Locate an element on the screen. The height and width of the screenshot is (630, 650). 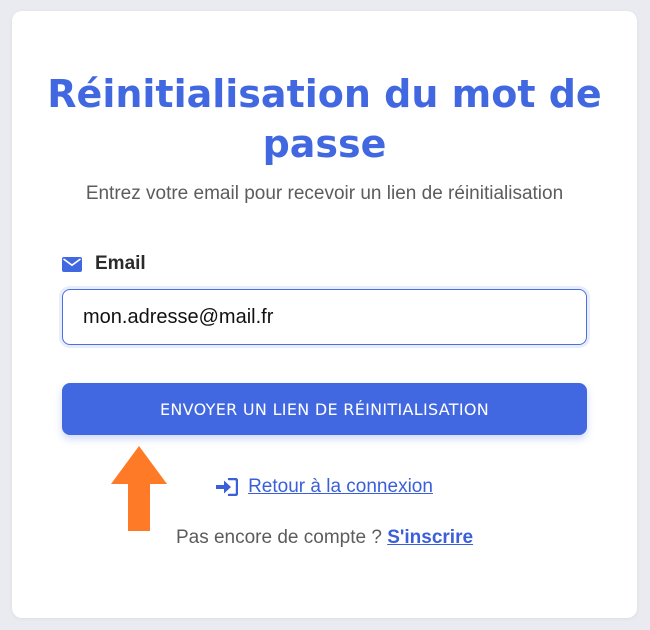
back-to-login-row: Retour à la connexion is located at coordinates (324, 489).